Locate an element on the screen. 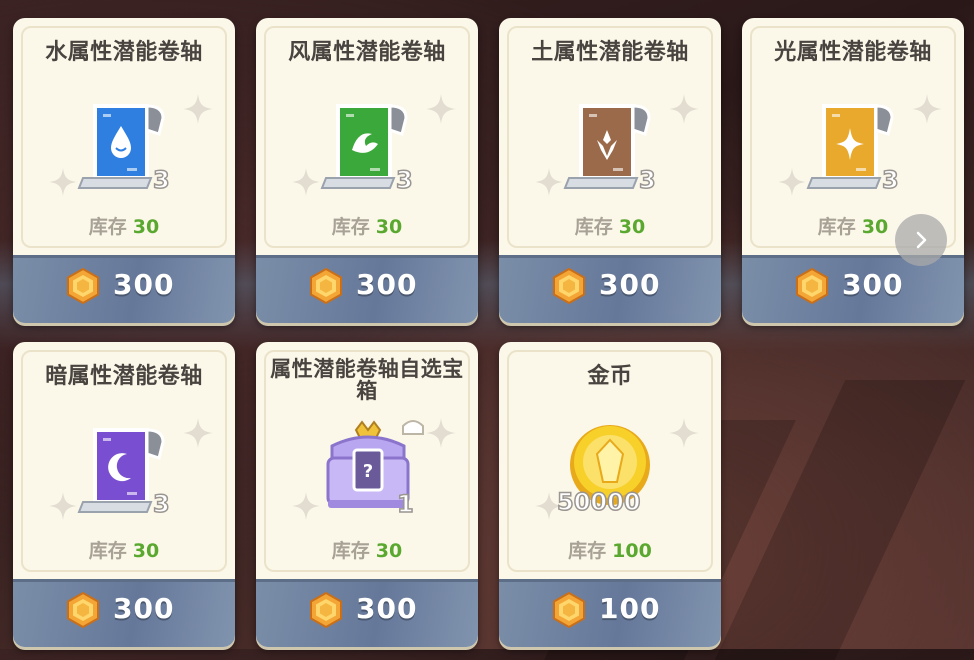 The width and height of the screenshot is (974, 660). item-title: 光属性潜能卷轴 is located at coordinates (853, 52).